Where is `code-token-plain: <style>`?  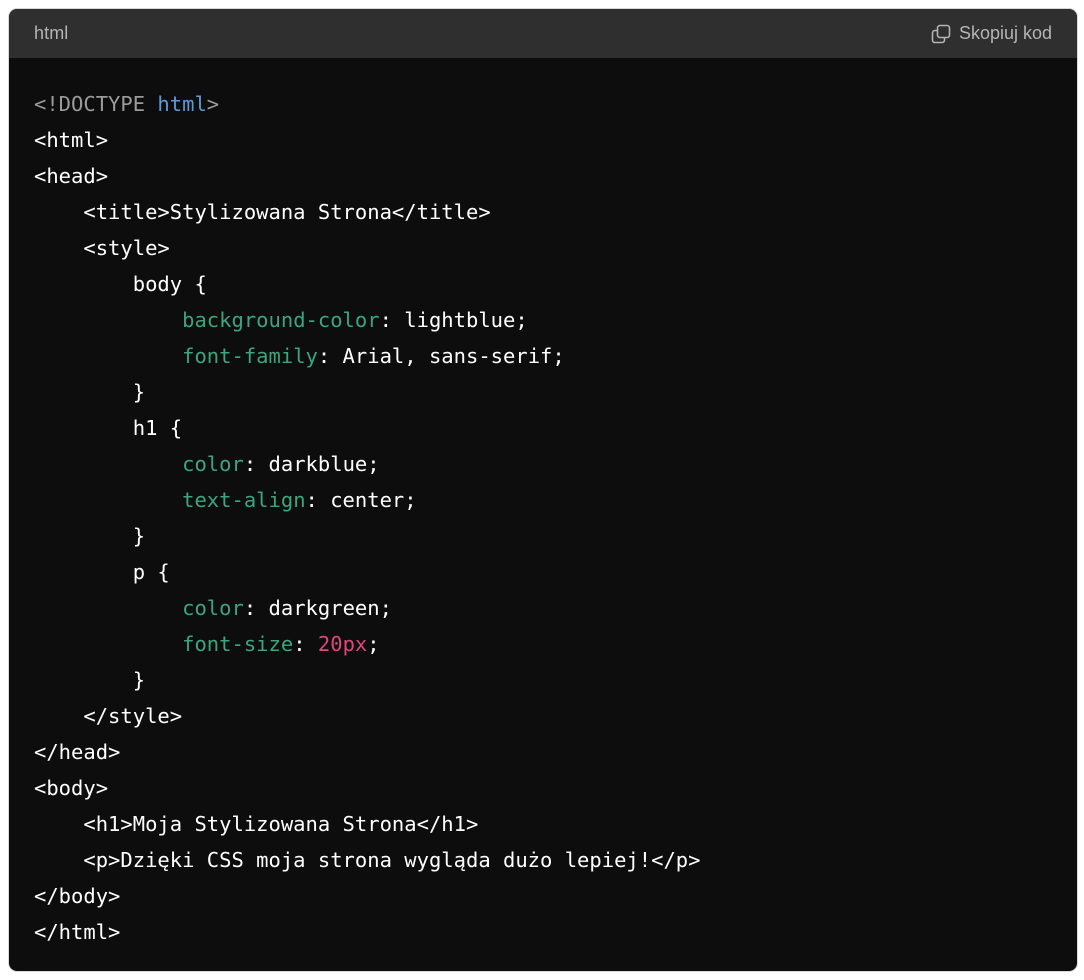
code-token-plain: <style> is located at coordinates (102, 248).